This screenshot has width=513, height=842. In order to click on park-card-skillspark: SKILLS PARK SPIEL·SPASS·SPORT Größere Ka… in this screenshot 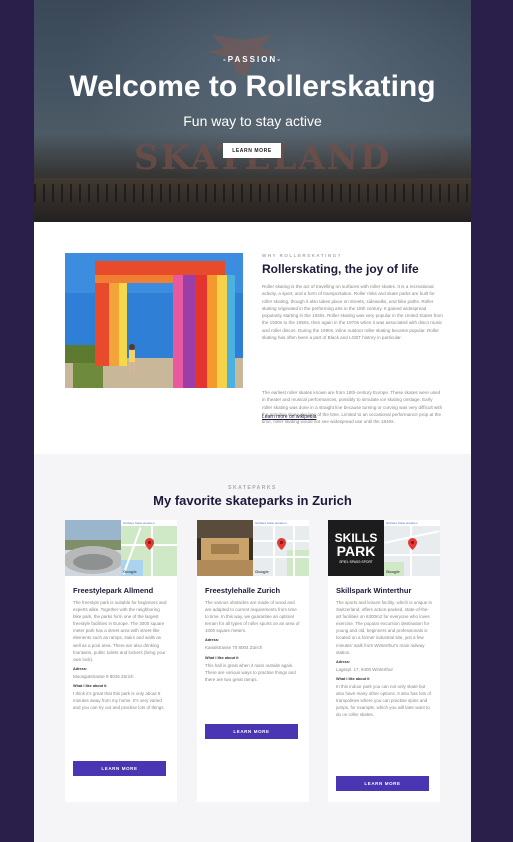, I will do `click(384, 661)`.